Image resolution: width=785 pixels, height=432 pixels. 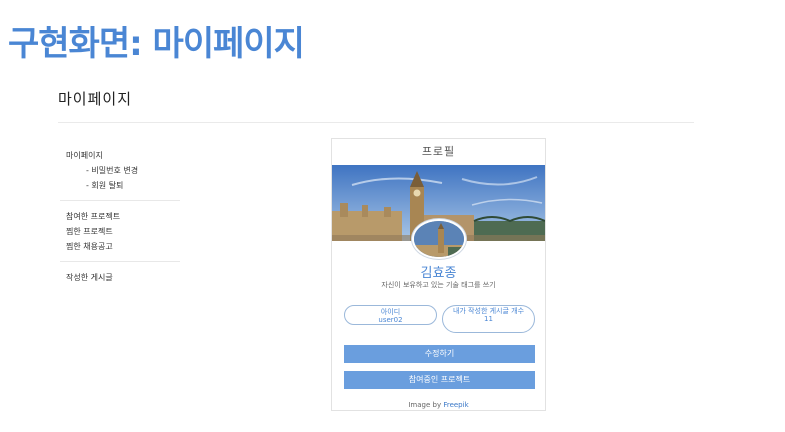 I want to click on sidebar-item-withdraw: - 회원 탈퇴, so click(x=123, y=185).